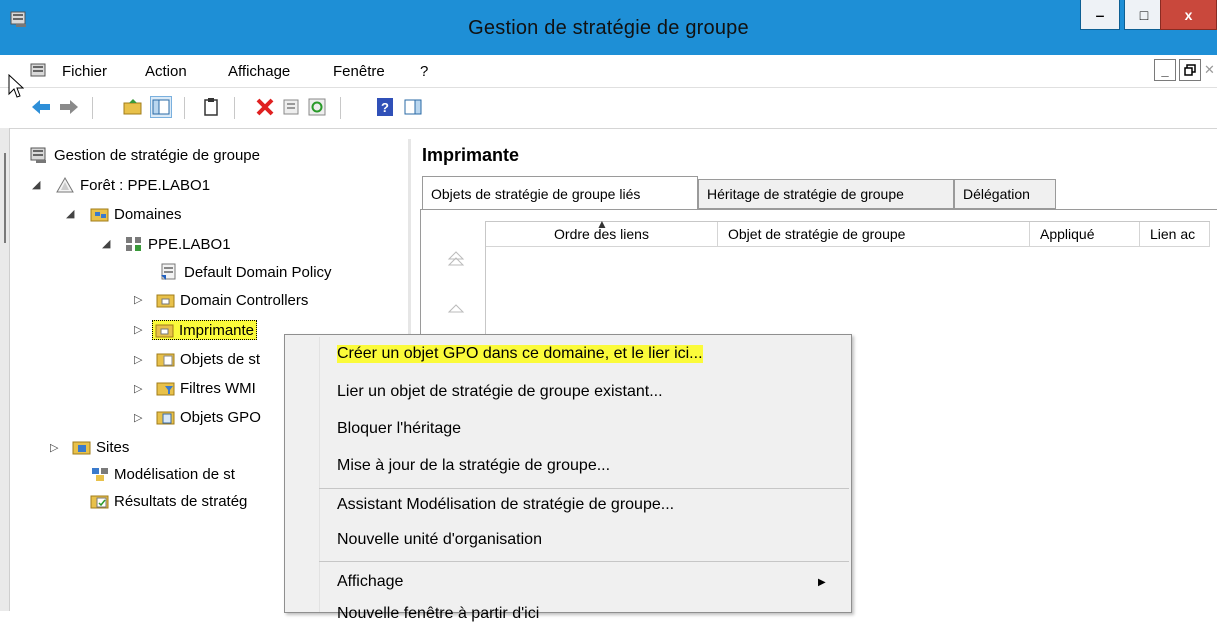  What do you see at coordinates (1175, 234) in the screenshot?
I see `column-header-link-enabled: Lien ac` at bounding box center [1175, 234].